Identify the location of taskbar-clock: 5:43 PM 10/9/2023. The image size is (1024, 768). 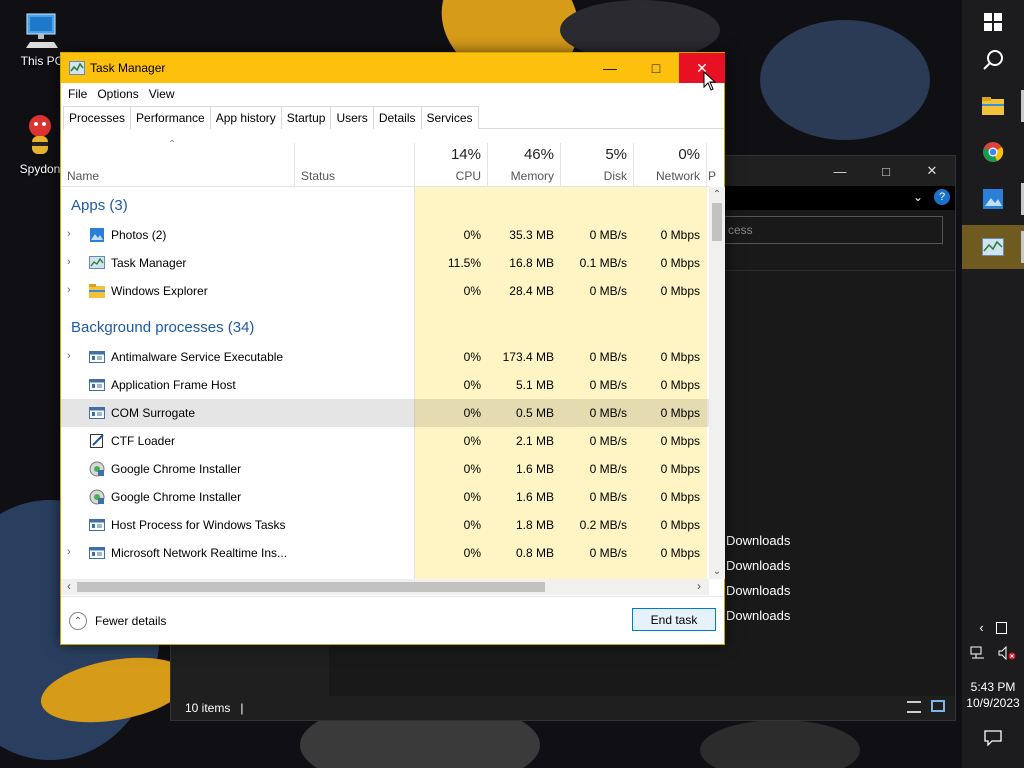
(993, 695).